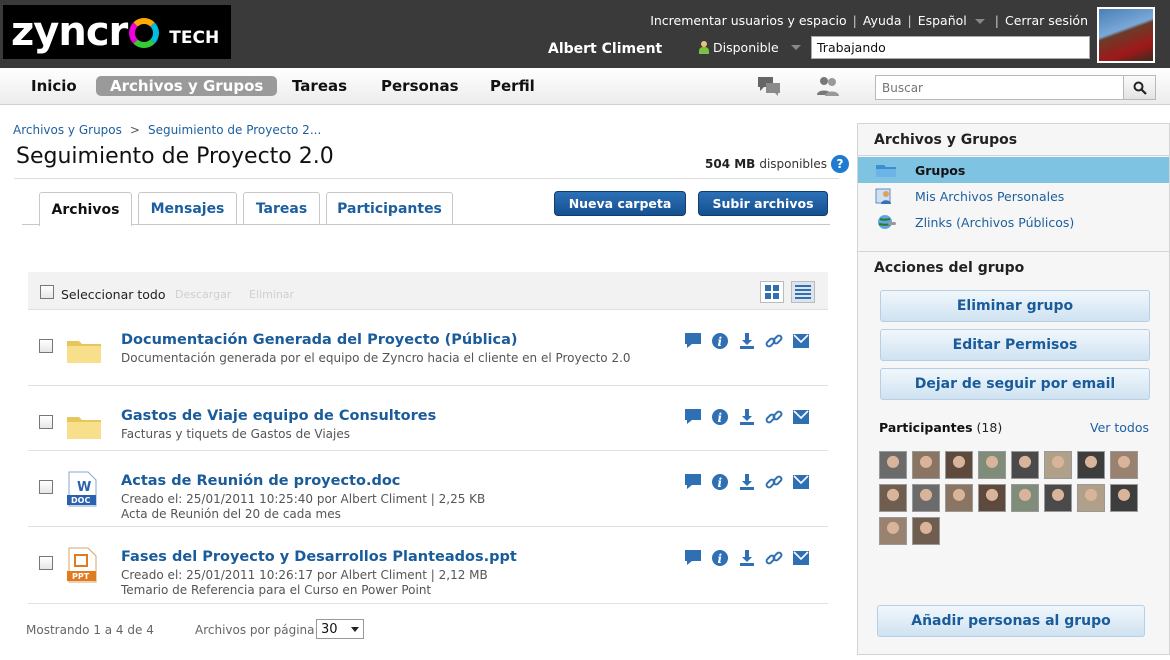 The height and width of the screenshot is (660, 1170). What do you see at coordinates (887, 222) in the screenshot?
I see `public-links-icon` at bounding box center [887, 222].